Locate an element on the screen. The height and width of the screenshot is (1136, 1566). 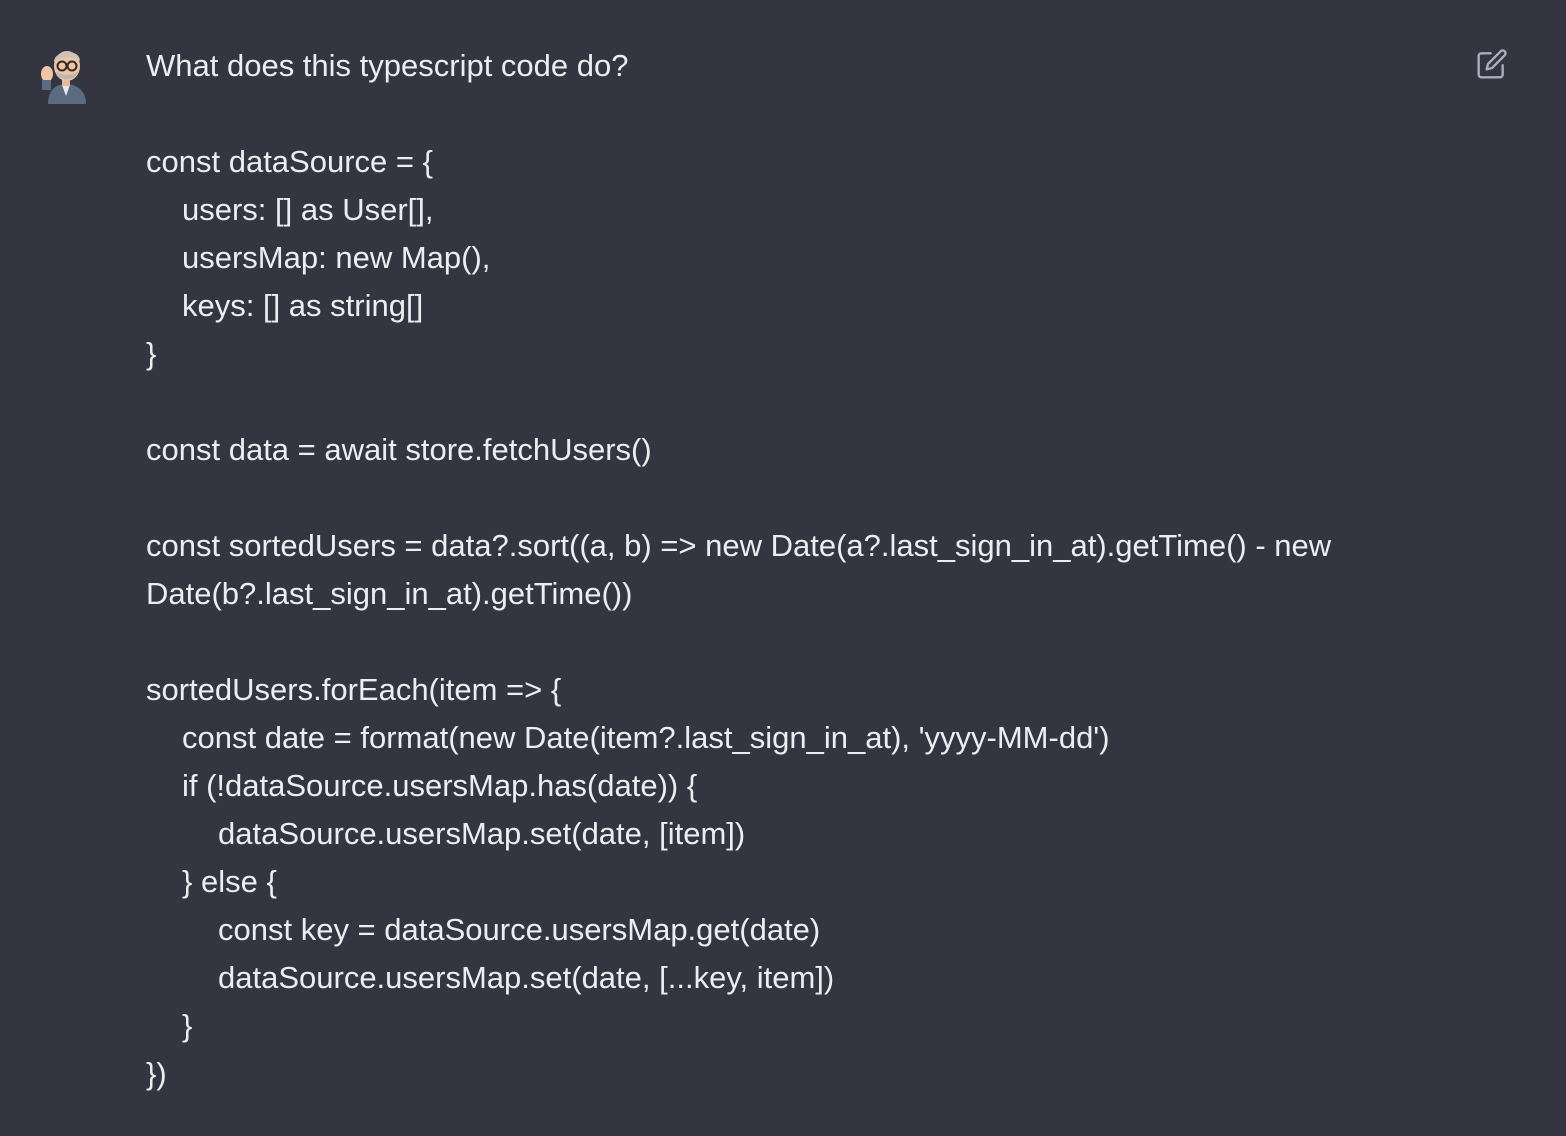
code-line: }) is located at coordinates (156, 1073).